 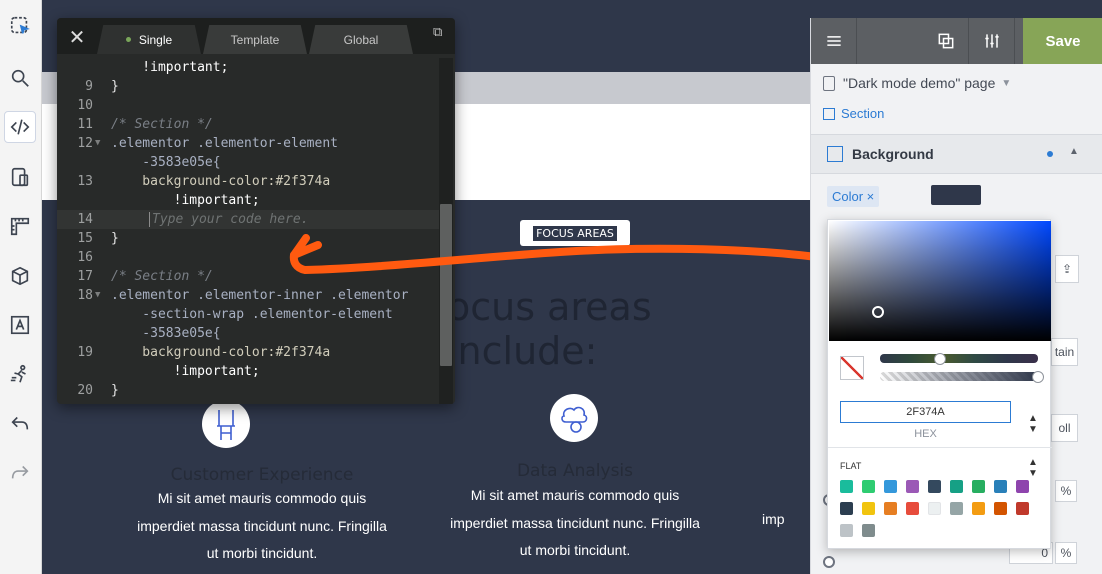 I want to click on select-icon, so click(x=20, y=26).